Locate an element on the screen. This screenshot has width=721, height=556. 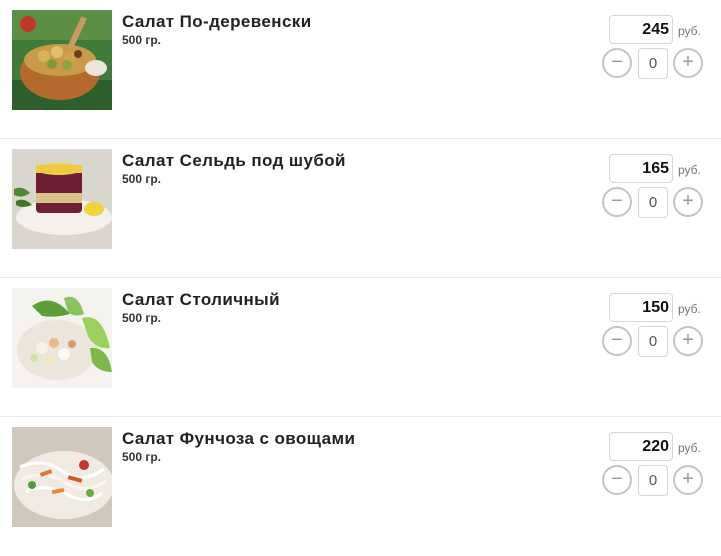
salad-photo-potato-mushroom-bowl is located at coordinates (62, 60).